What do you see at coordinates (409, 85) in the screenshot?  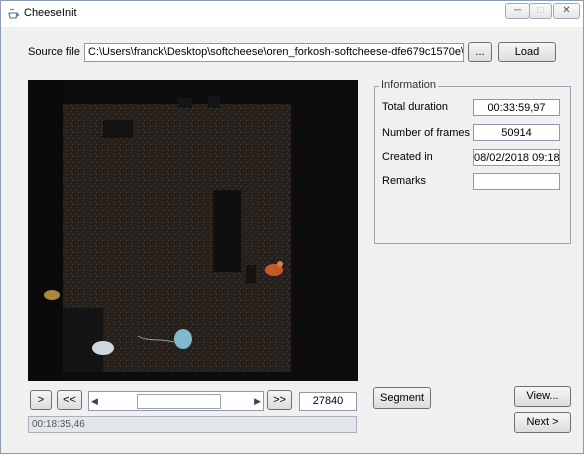 I see `information-legend: Information` at bounding box center [409, 85].